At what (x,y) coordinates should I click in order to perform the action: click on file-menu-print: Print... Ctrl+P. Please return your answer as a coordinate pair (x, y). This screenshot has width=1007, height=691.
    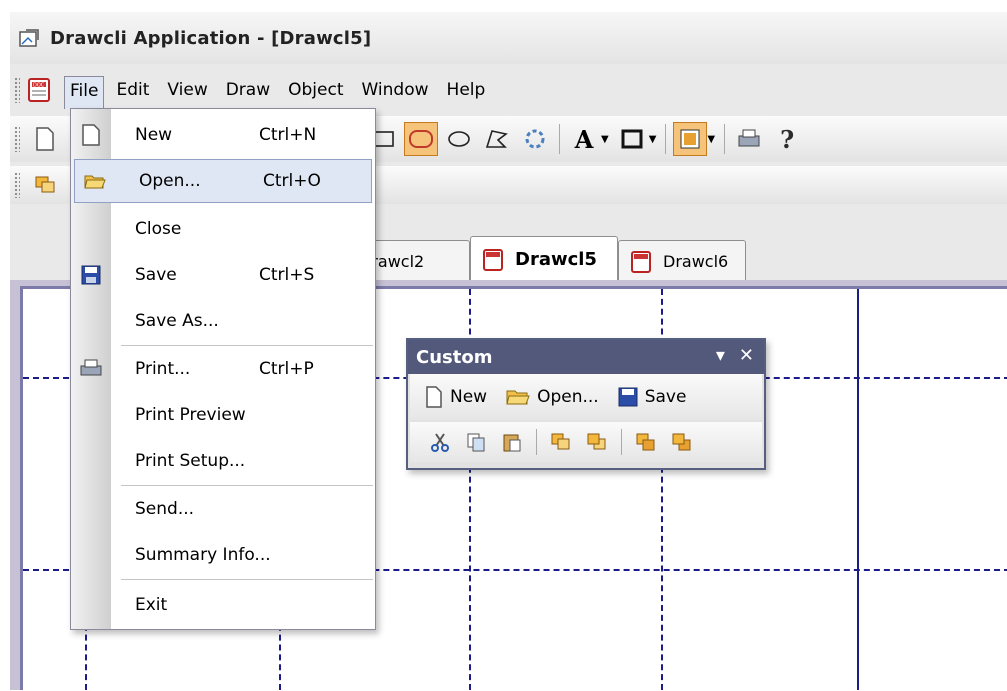
    Looking at the image, I should click on (223, 369).